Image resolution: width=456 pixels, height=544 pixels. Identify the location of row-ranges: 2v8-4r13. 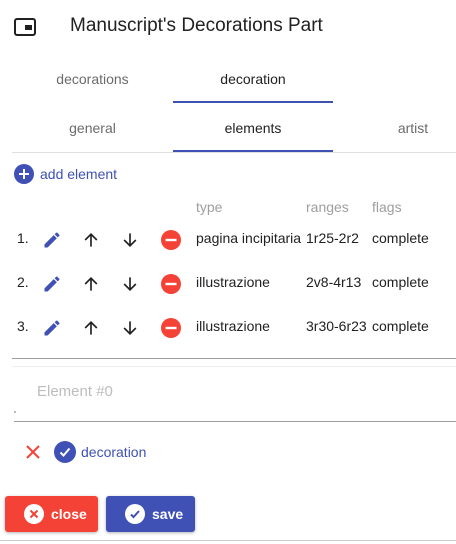
(334, 282).